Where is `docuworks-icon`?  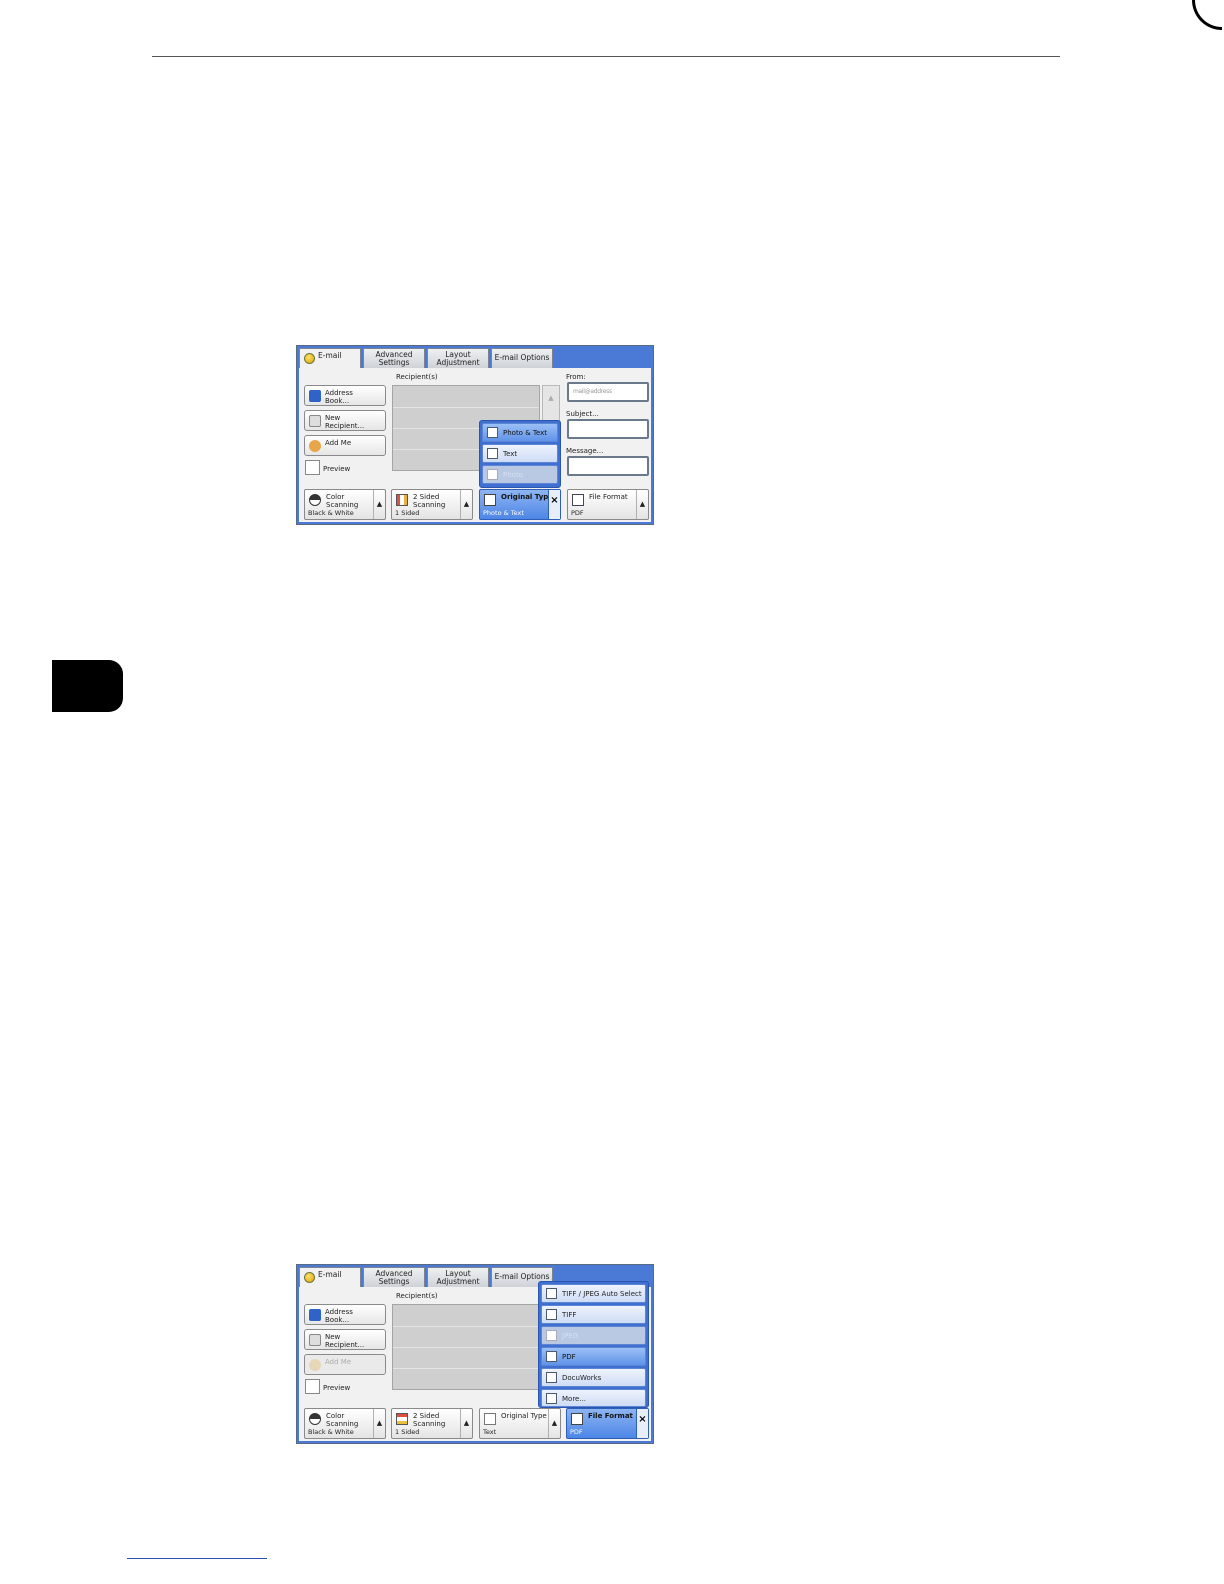
docuworks-icon is located at coordinates (551, 1377).